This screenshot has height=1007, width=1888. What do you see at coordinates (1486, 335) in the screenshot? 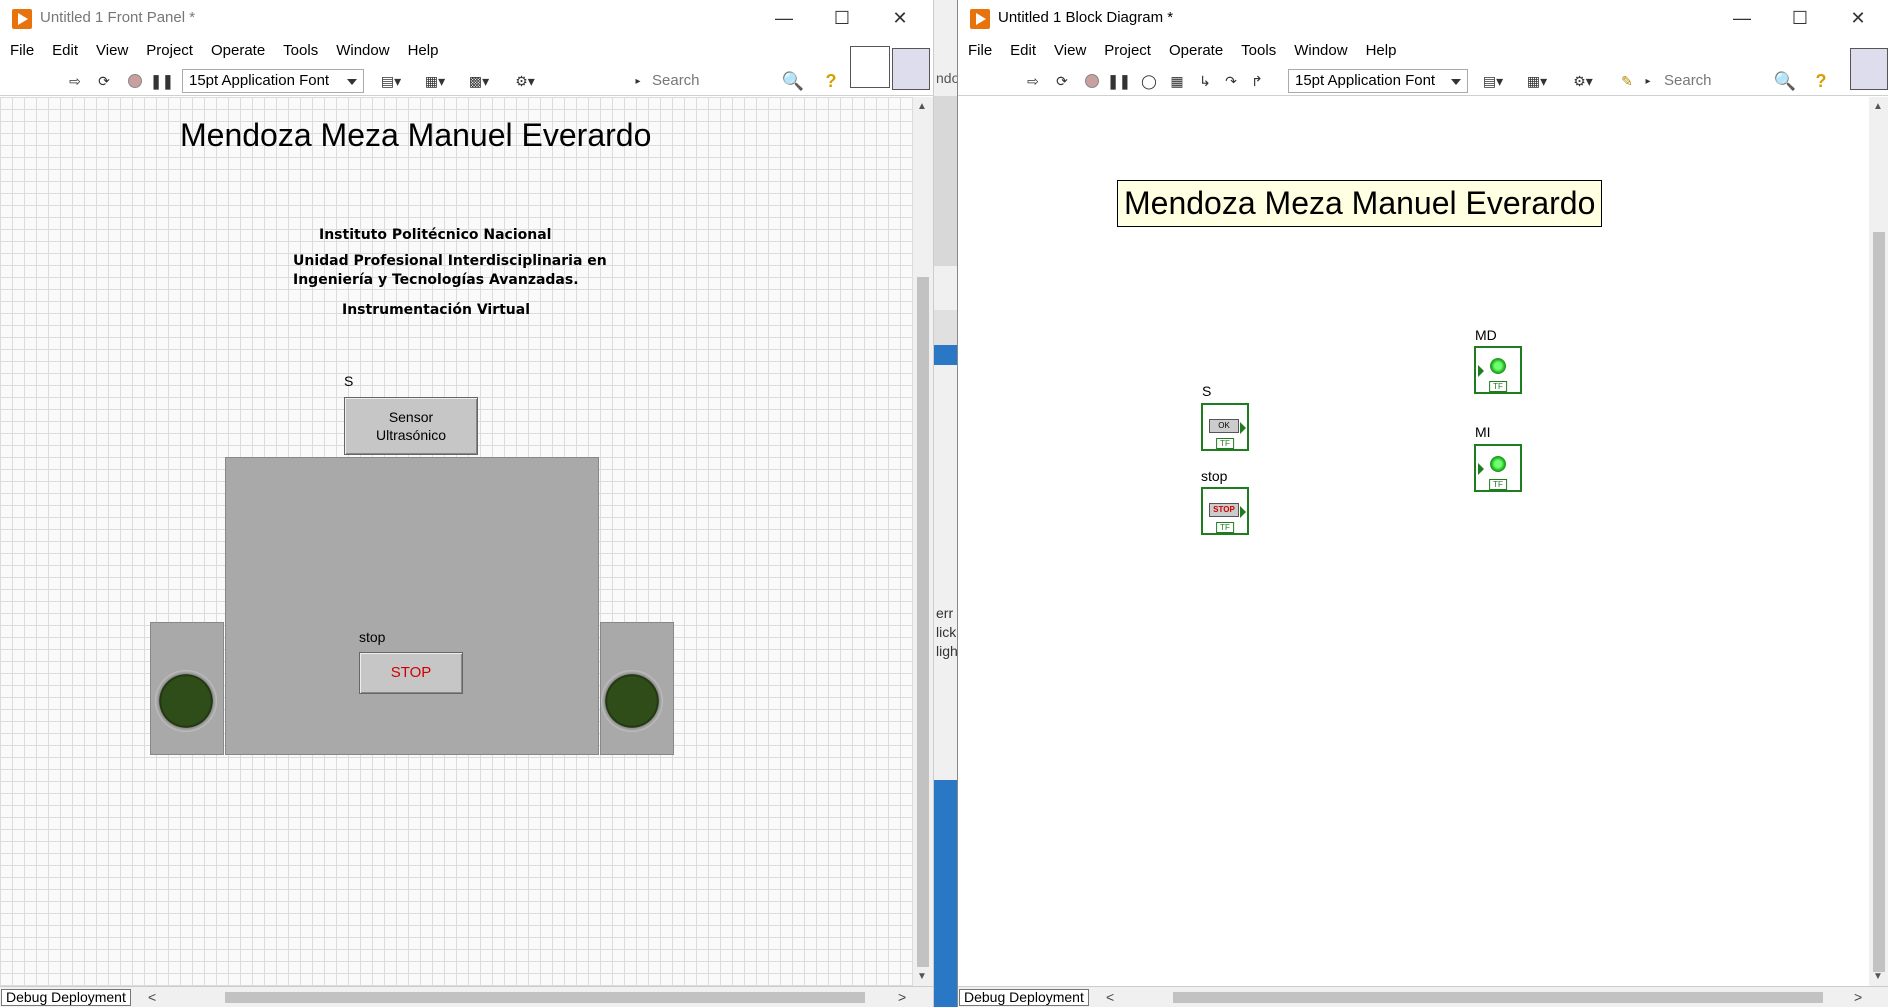
I see `md-terminal-label: MD` at bounding box center [1486, 335].